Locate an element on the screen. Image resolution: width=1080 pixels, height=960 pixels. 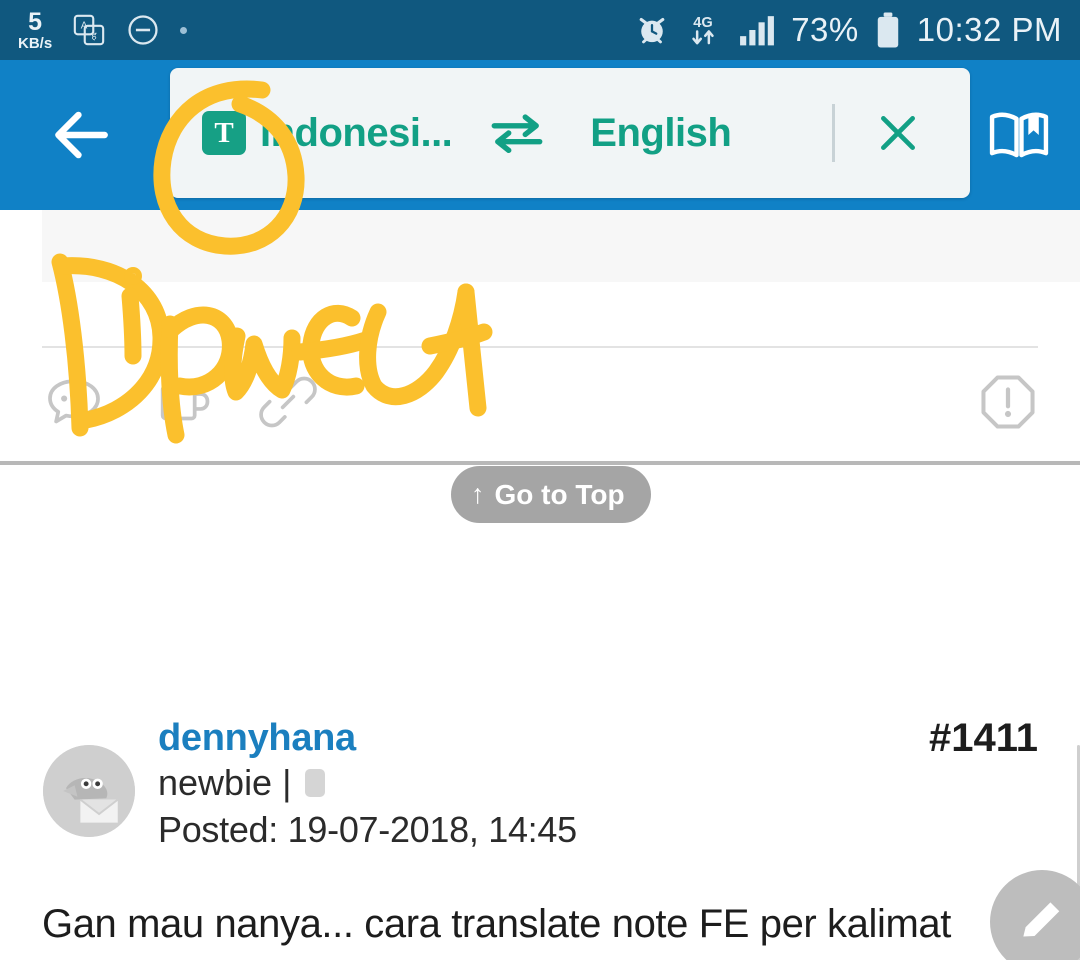
up-arrow-icon: ↑ is located at coordinates (478, 494).